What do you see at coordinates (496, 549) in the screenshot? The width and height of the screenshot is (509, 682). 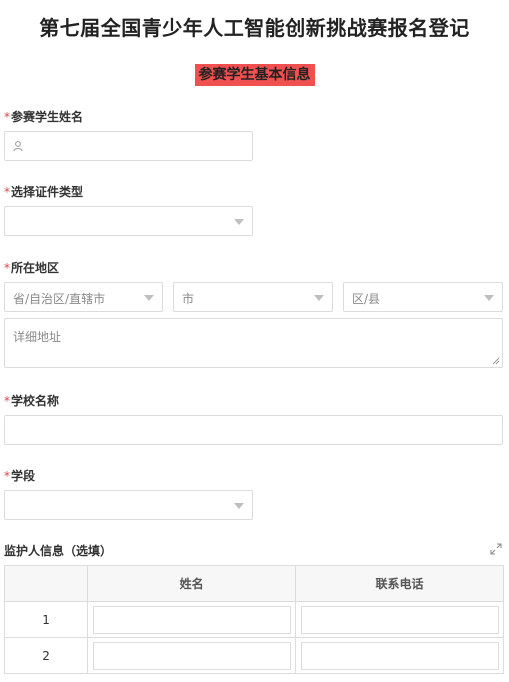 I see `expand-icon` at bounding box center [496, 549].